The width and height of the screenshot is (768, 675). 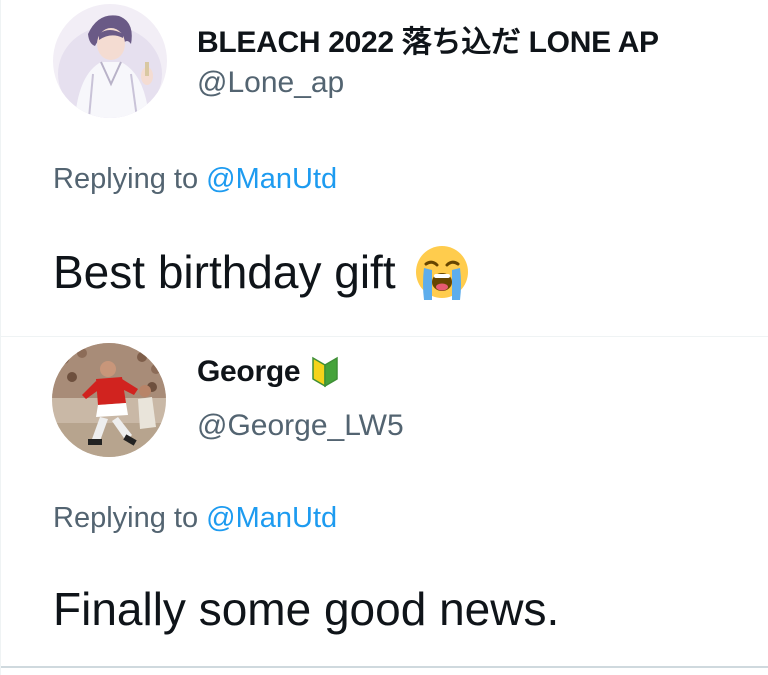 What do you see at coordinates (249, 372) in the screenshot?
I see `display-name: George` at bounding box center [249, 372].